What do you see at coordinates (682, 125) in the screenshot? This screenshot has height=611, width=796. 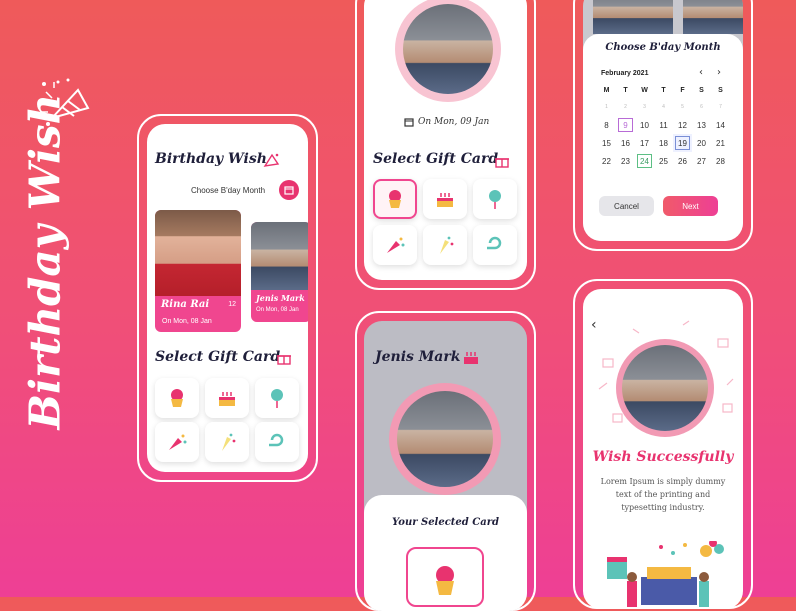 I see `day-cell: 12` at bounding box center [682, 125].